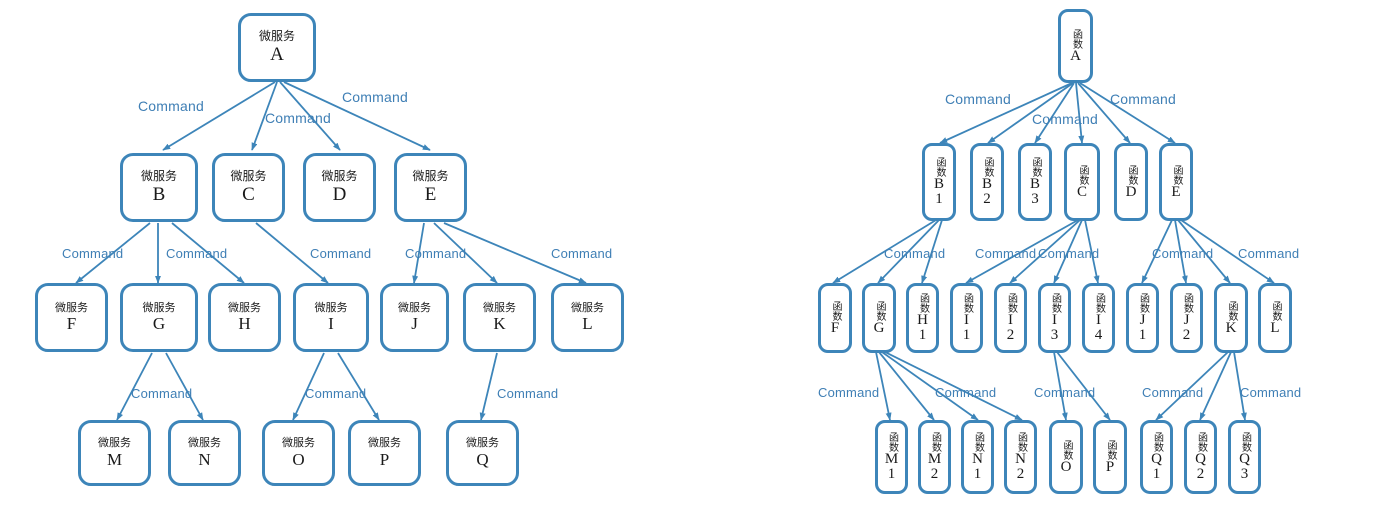 The width and height of the screenshot is (1400, 514). What do you see at coordinates (1020, 457) in the screenshot?
I see `node-function-N2: 函数 N 2` at bounding box center [1020, 457].